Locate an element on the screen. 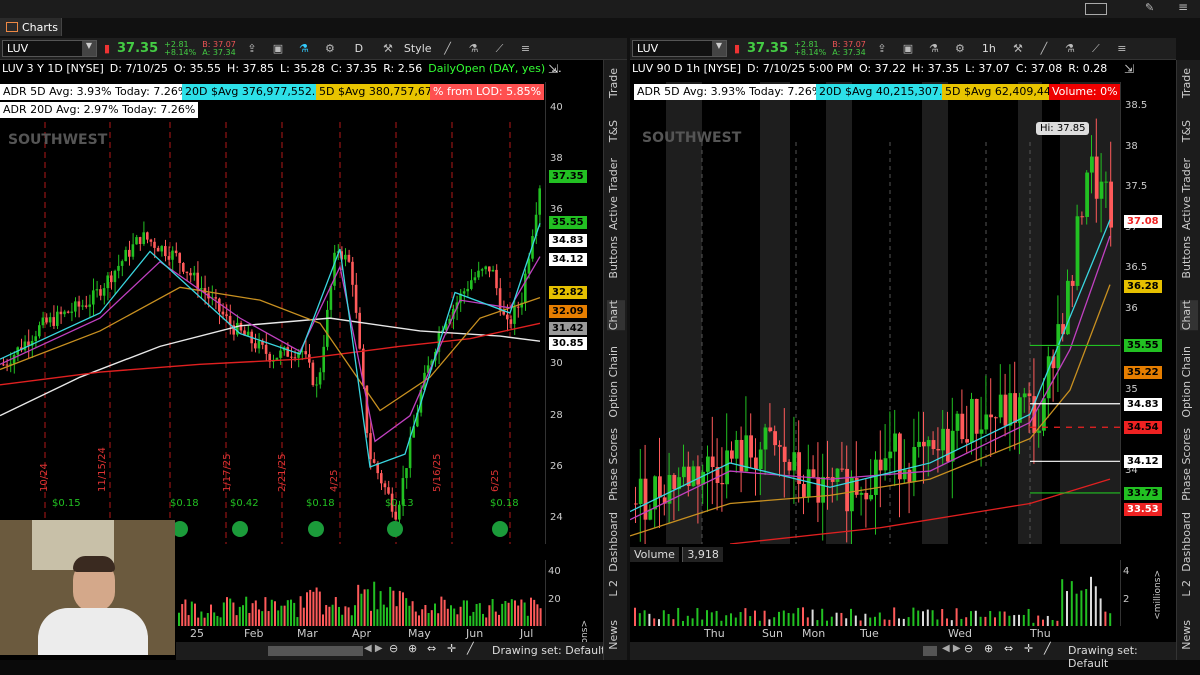 The height and width of the screenshot is (675, 1200). right-expand-icon: ⇲ is located at coordinates (1129, 69).